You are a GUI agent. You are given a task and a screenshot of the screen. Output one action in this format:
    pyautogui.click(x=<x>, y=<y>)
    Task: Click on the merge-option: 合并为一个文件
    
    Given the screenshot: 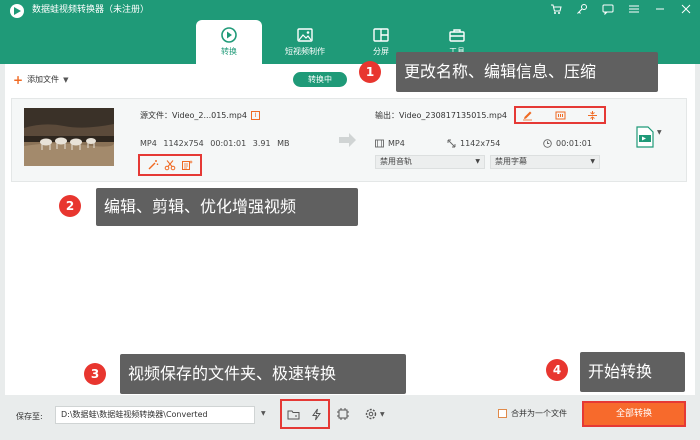 What is the action you would take?
    pyautogui.click(x=532, y=413)
    